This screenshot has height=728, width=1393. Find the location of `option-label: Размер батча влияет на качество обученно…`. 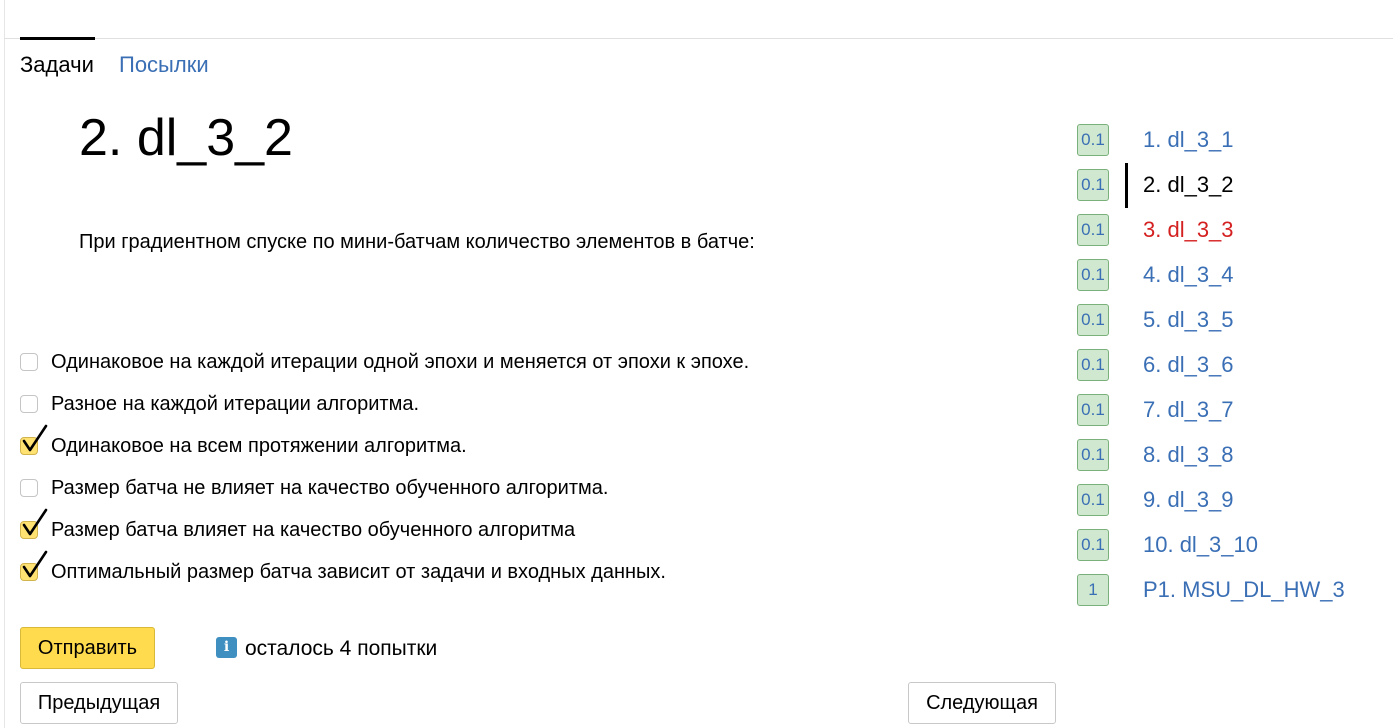

option-label: Размер батча влияет на качество обученно… is located at coordinates (313, 530).